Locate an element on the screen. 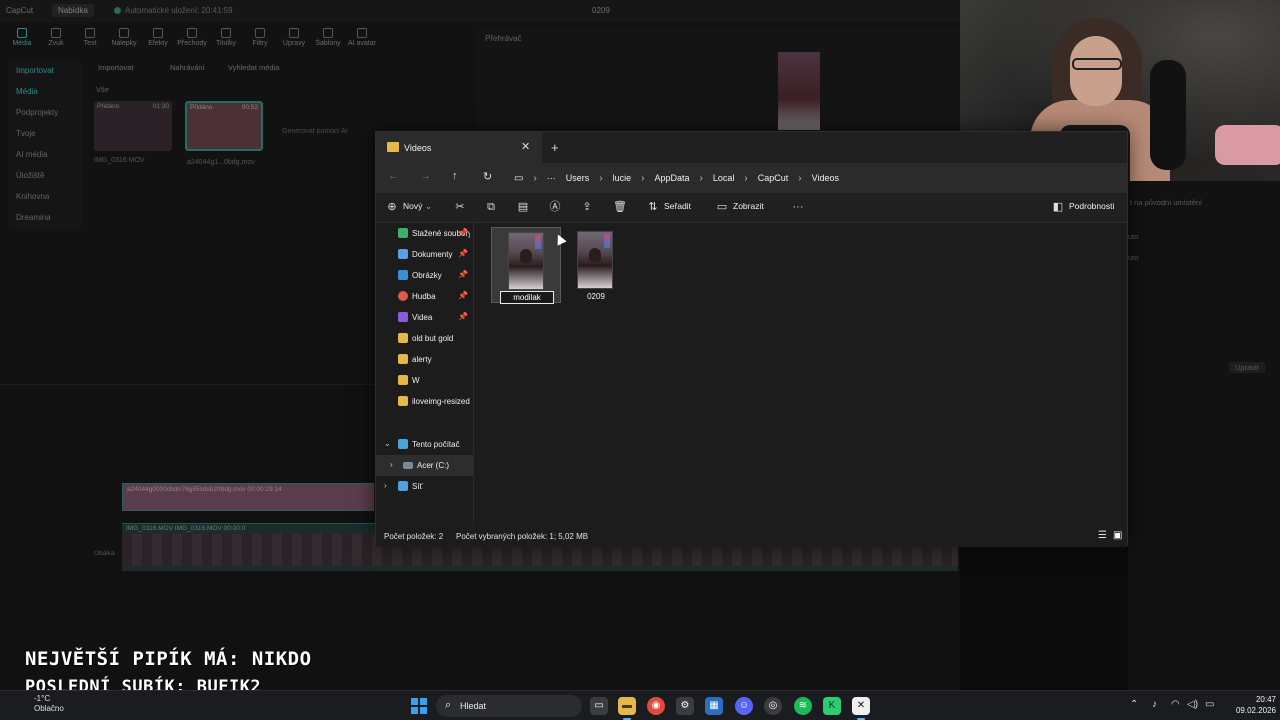 This screenshot has height=720, width=1280. task-view-icon: ▭ is located at coordinates (599, 706).